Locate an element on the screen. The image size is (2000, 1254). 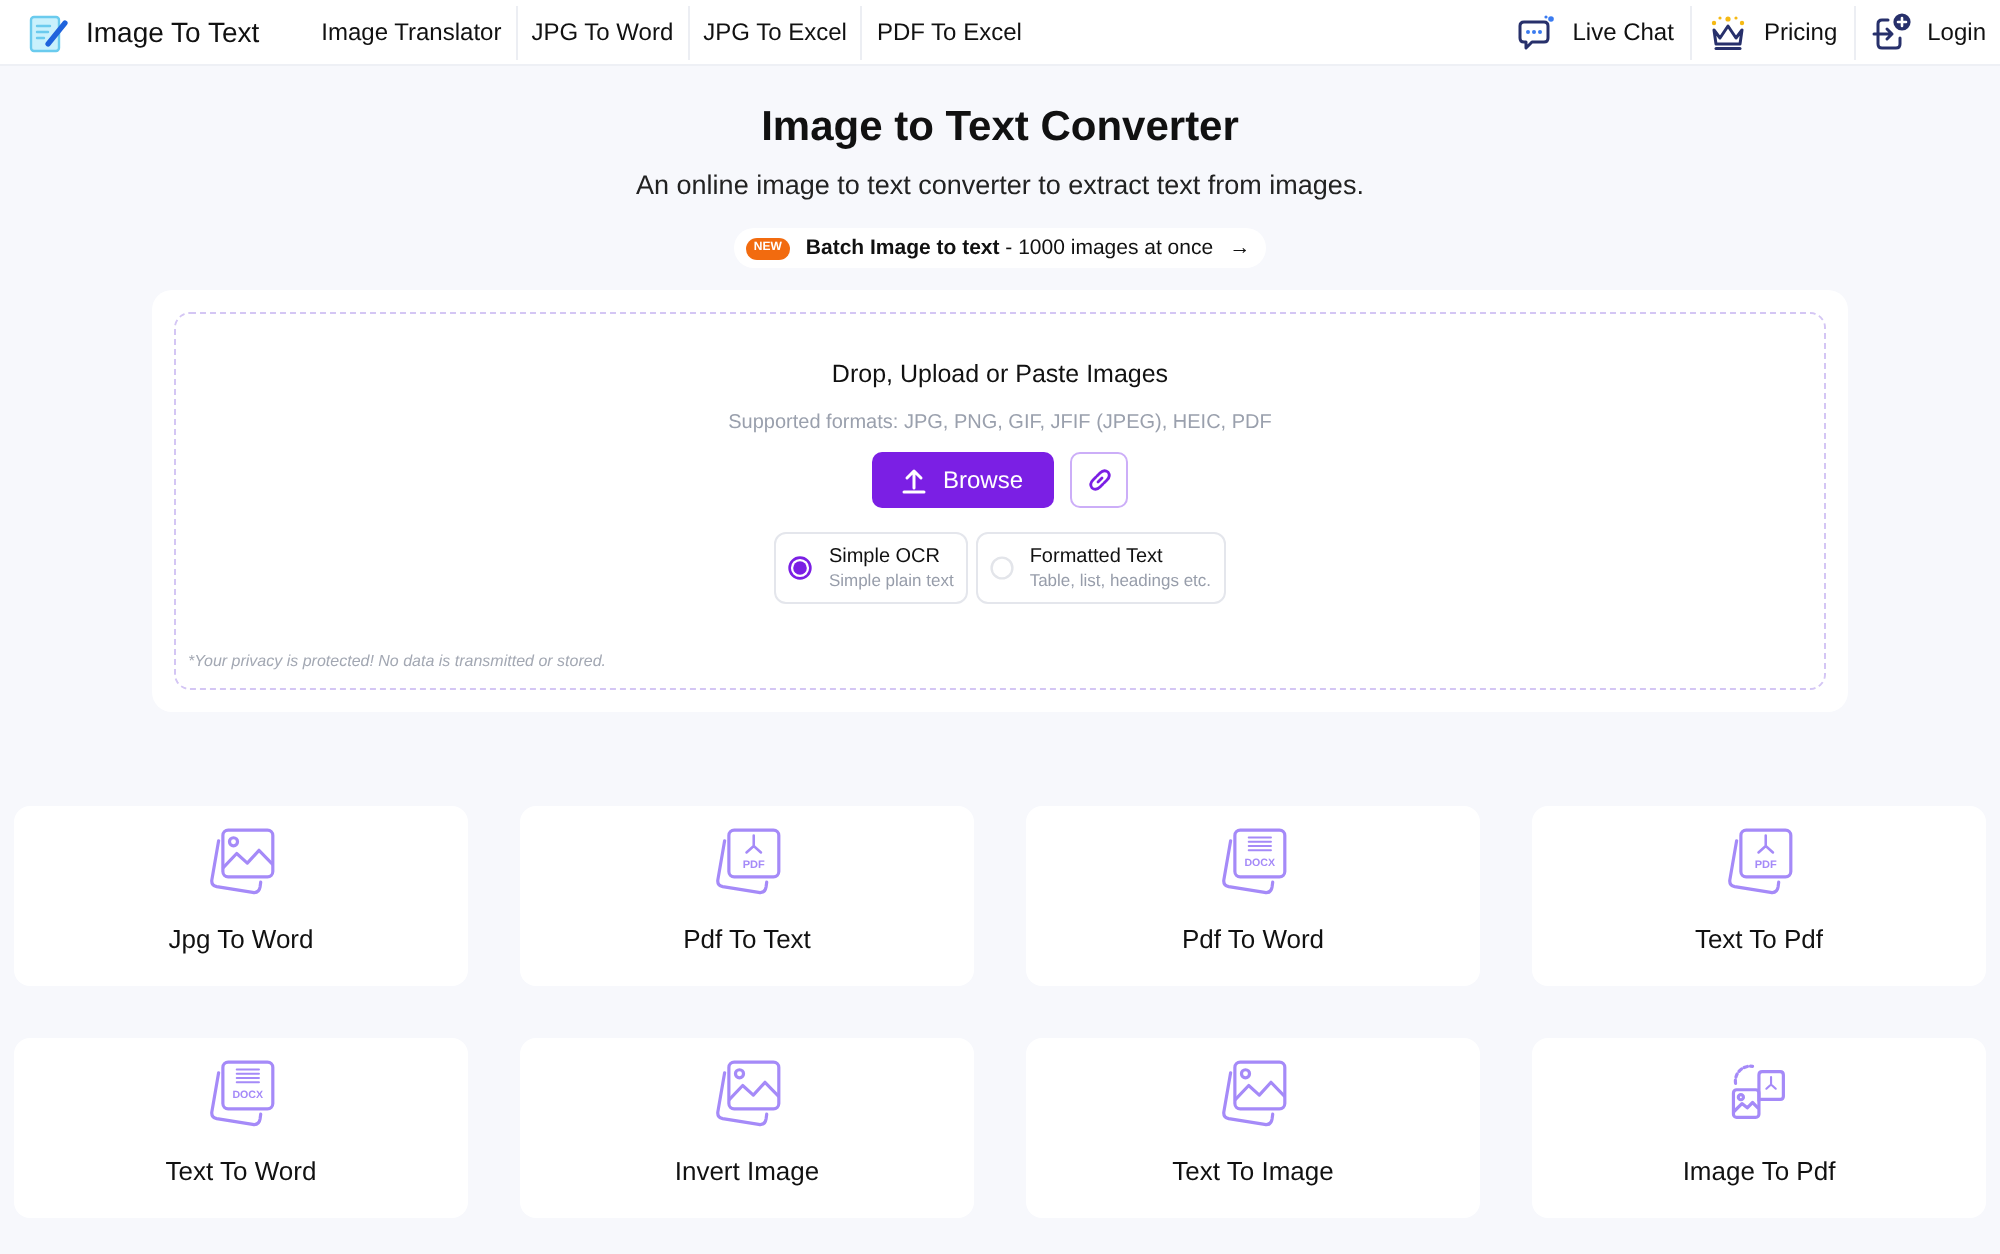
browse-button: Browse is located at coordinates (963, 480).